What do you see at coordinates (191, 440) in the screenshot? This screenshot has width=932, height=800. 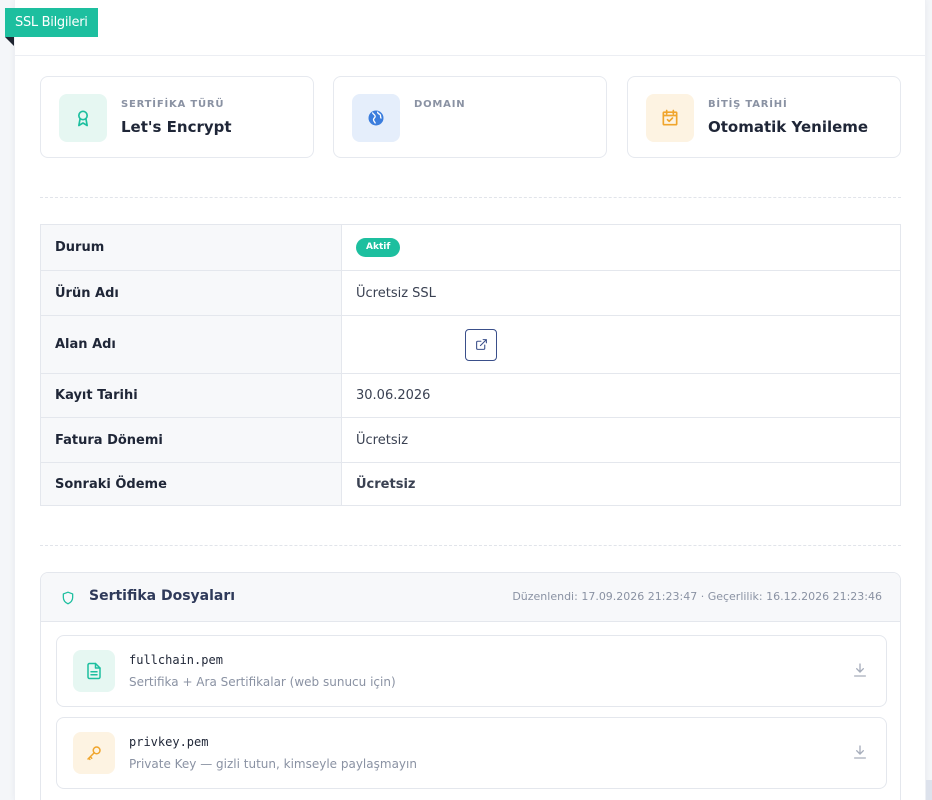 I see `row-key: Fatura Dönemi` at bounding box center [191, 440].